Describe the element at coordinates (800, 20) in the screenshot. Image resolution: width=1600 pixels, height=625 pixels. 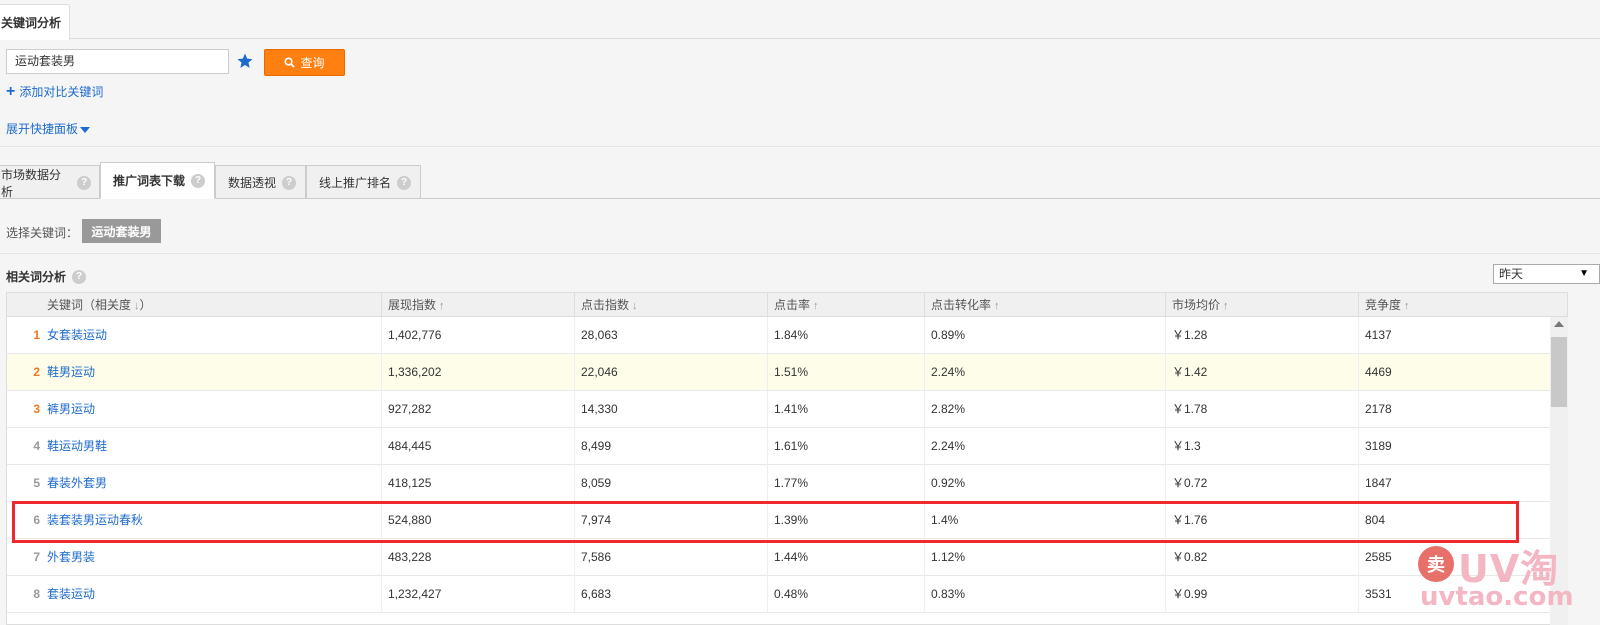
I see `top-tabbar: 关键词分析` at that location.